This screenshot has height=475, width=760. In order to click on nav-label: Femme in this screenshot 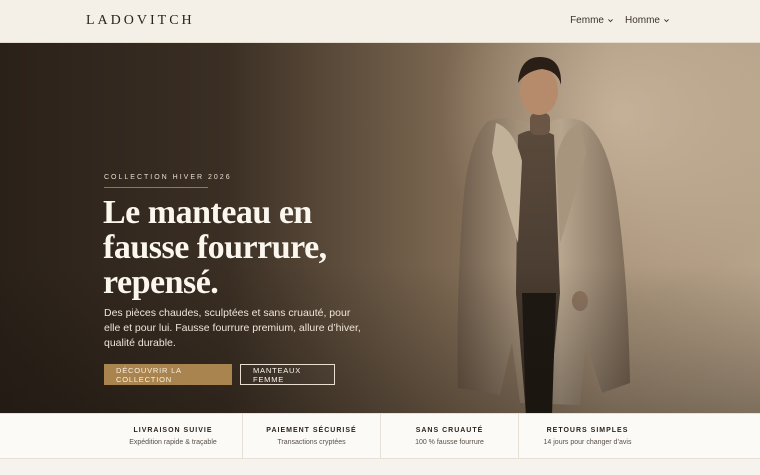, I will do `click(587, 20)`.